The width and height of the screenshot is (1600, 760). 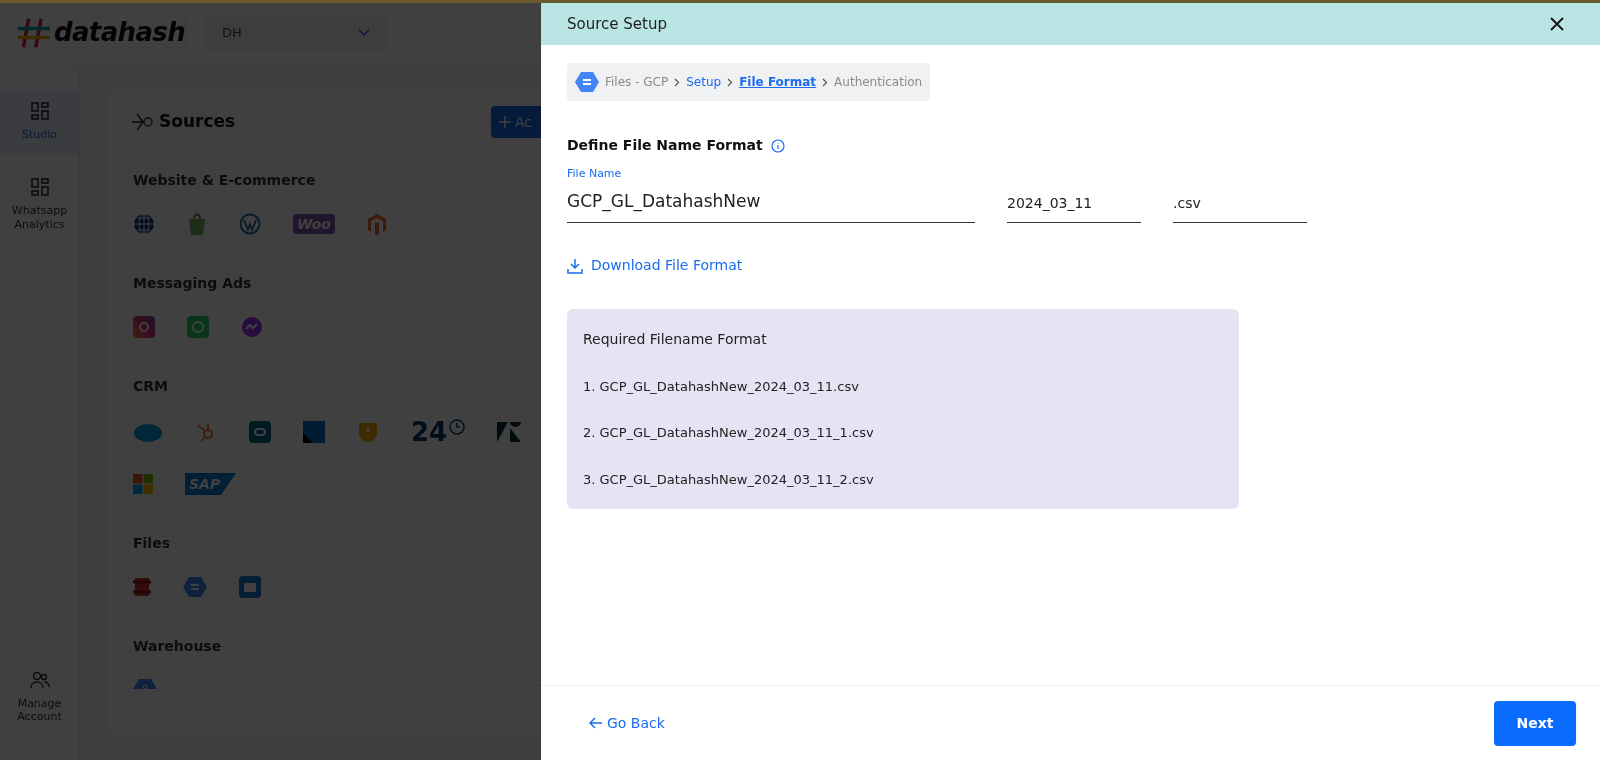 What do you see at coordinates (721, 386) in the screenshot?
I see `filename-example: 1. GCP_GL_DatahashNew_2024_03_11.csv` at bounding box center [721, 386].